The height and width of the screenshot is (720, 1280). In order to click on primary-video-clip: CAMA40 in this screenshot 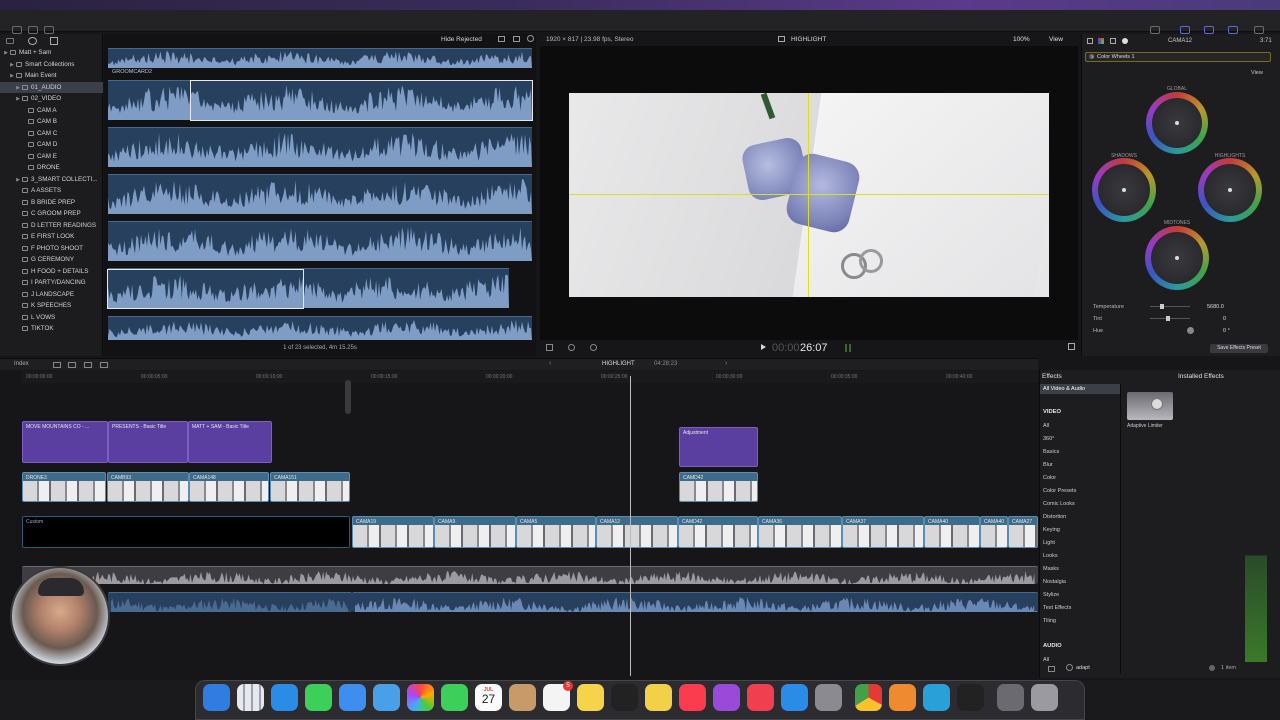, I will do `click(952, 532)`.